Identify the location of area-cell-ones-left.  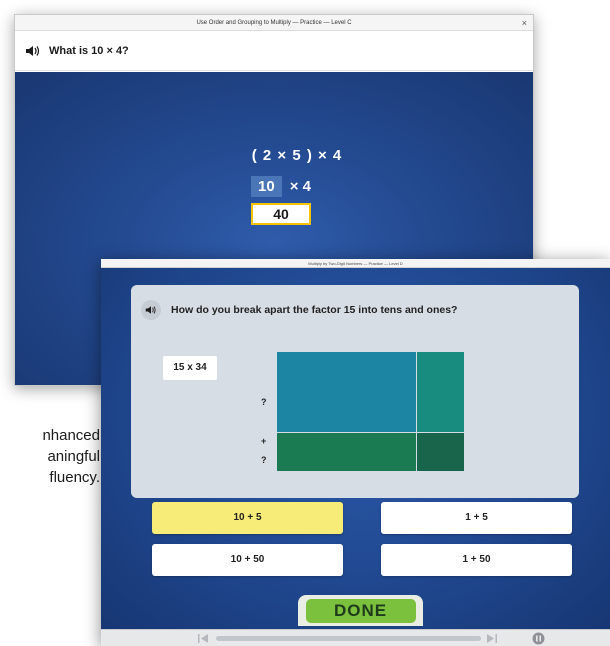
(346, 452).